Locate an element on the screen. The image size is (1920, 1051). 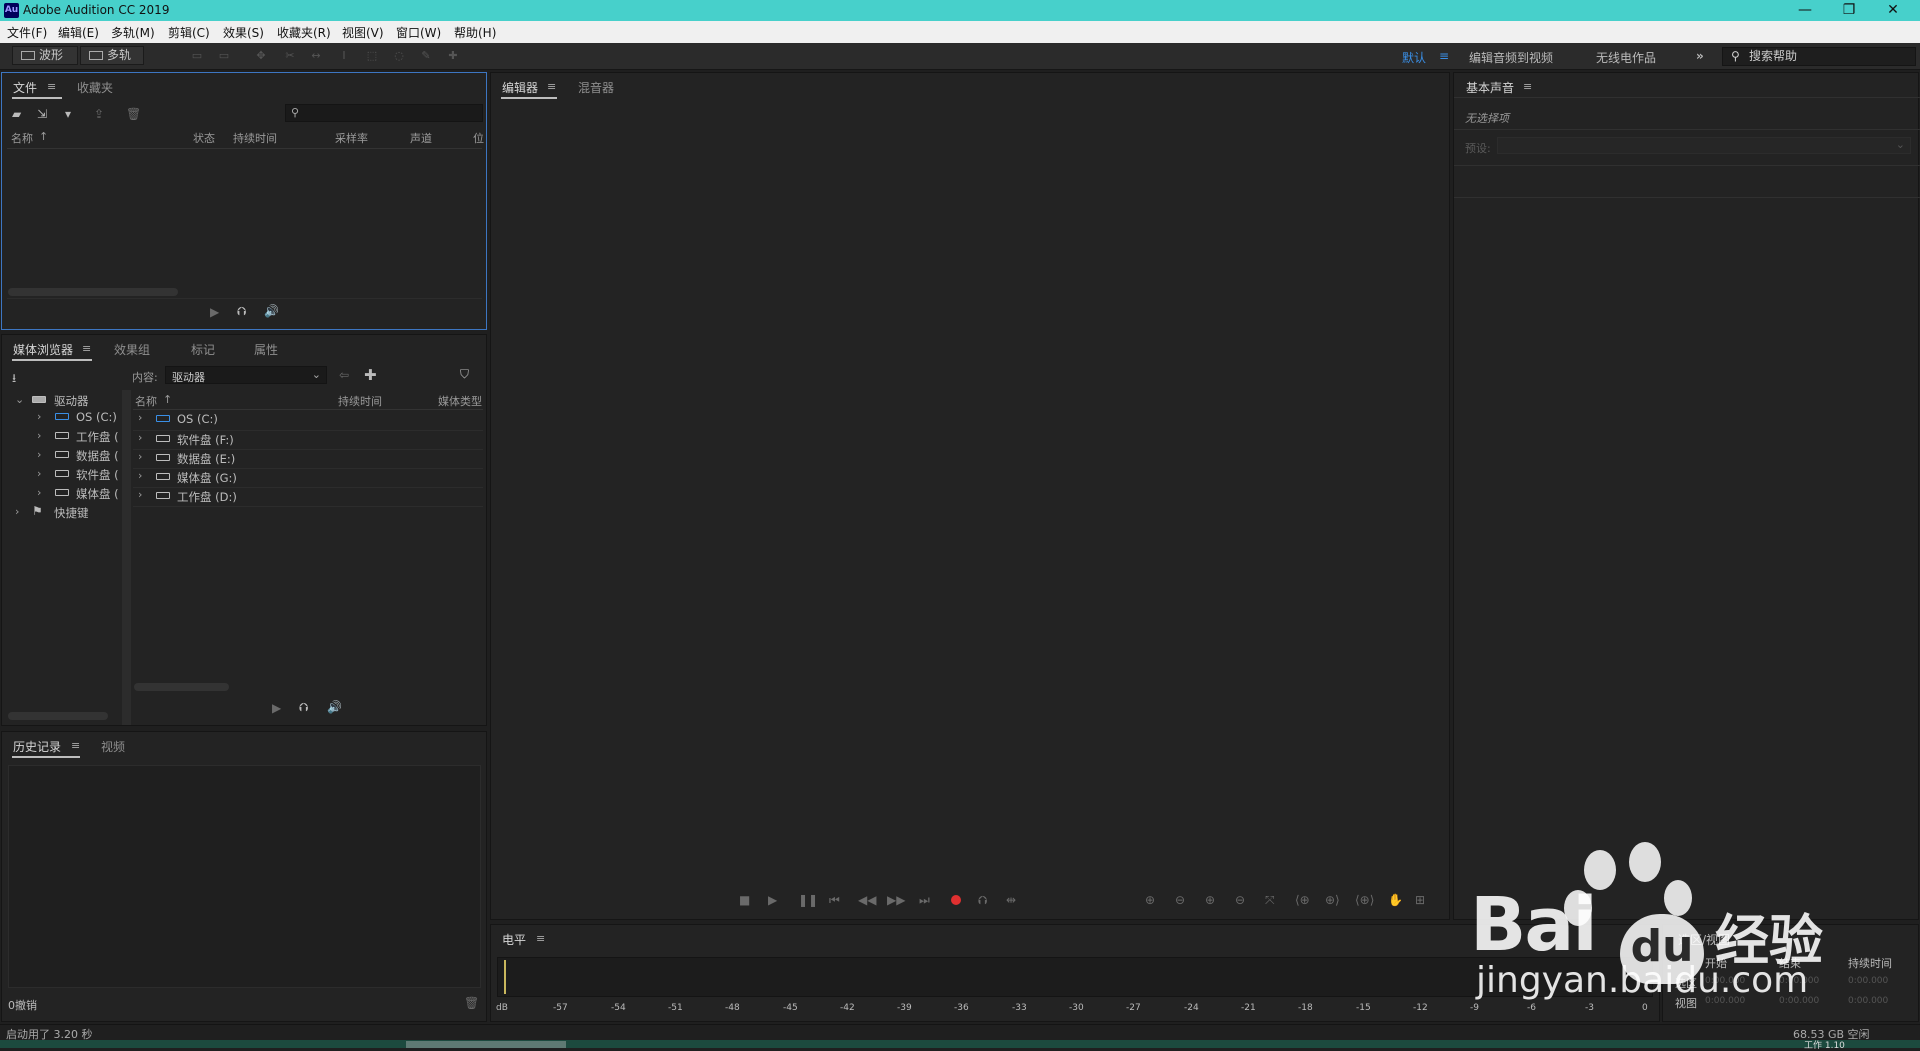
tab-level: 电平 is located at coordinates (514, 939).